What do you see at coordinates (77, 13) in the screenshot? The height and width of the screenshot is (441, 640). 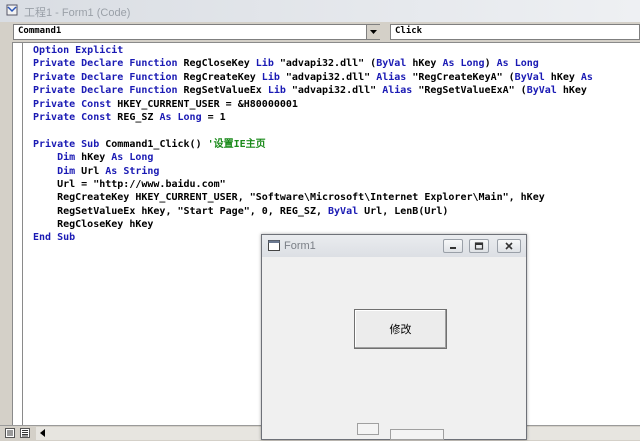 I see `code-window-title: 工程1 - Form1 (Code)` at bounding box center [77, 13].